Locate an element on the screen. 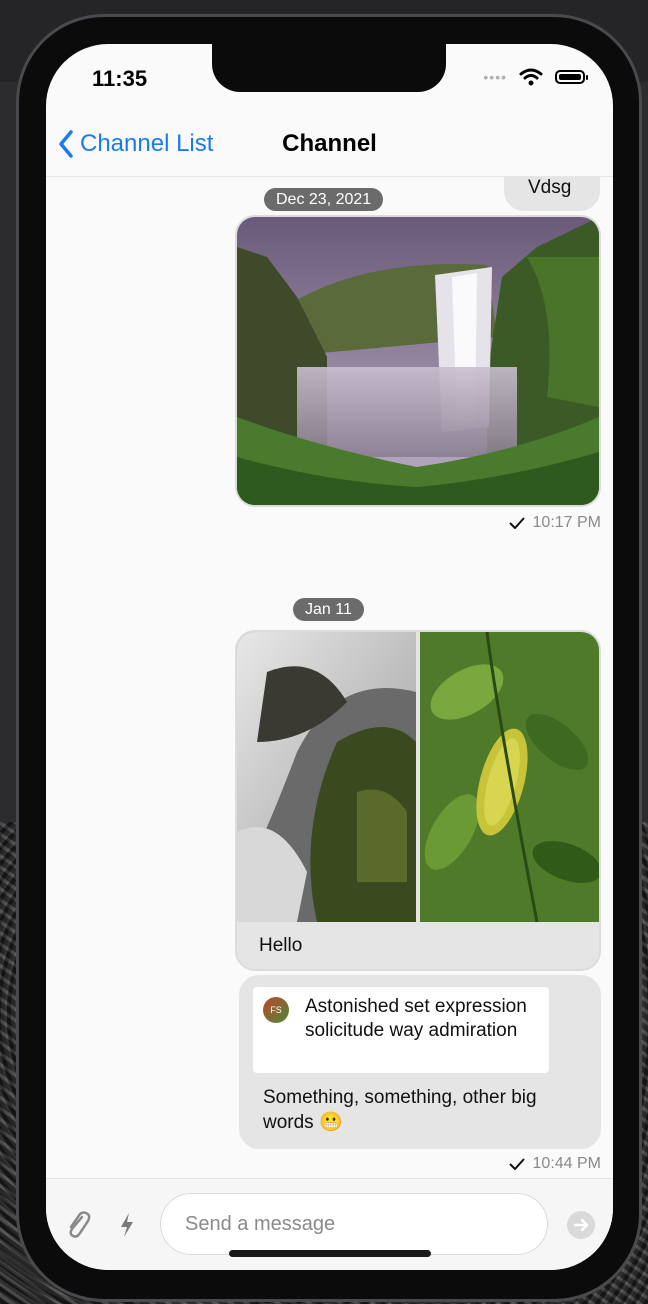  notch is located at coordinates (329, 68).